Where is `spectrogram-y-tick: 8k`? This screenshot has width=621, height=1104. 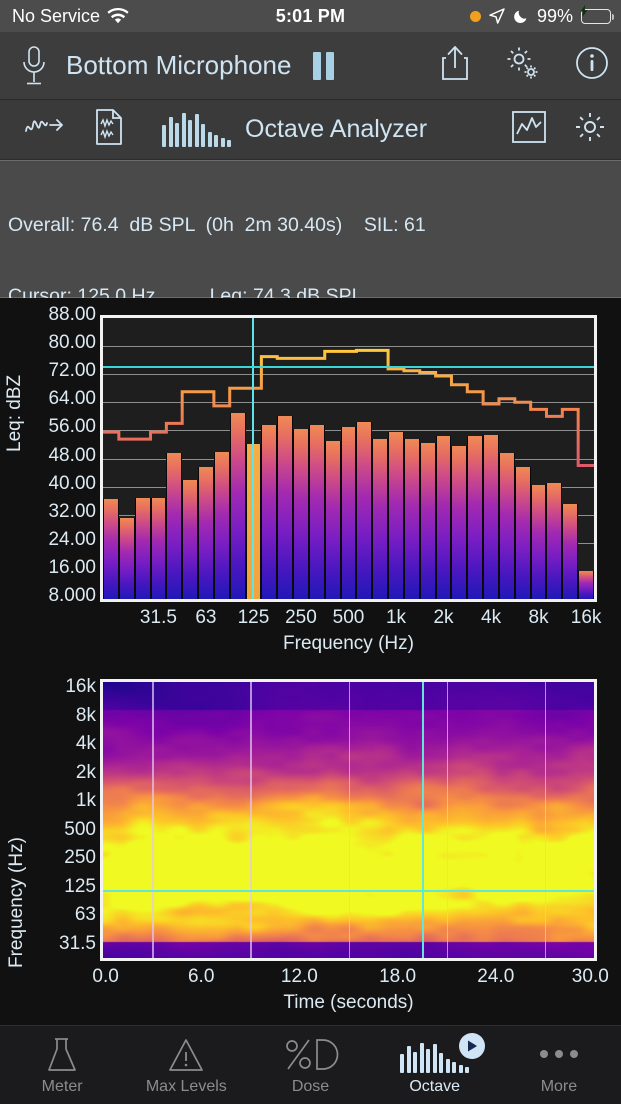 spectrogram-y-tick: 8k is located at coordinates (85, 715).